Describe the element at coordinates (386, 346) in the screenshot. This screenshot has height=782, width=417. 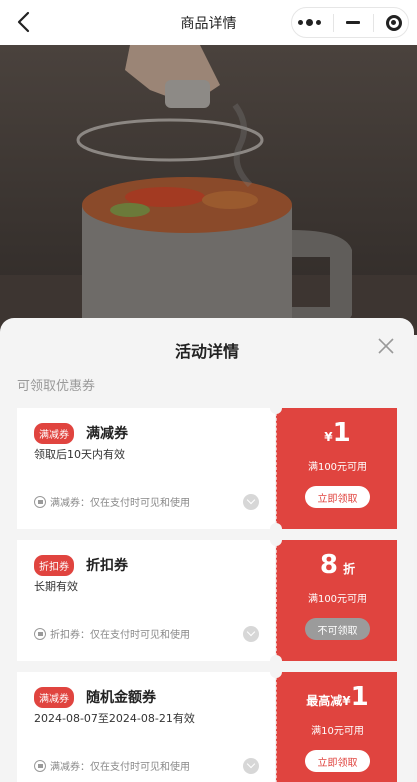
I see `close-icon` at that location.